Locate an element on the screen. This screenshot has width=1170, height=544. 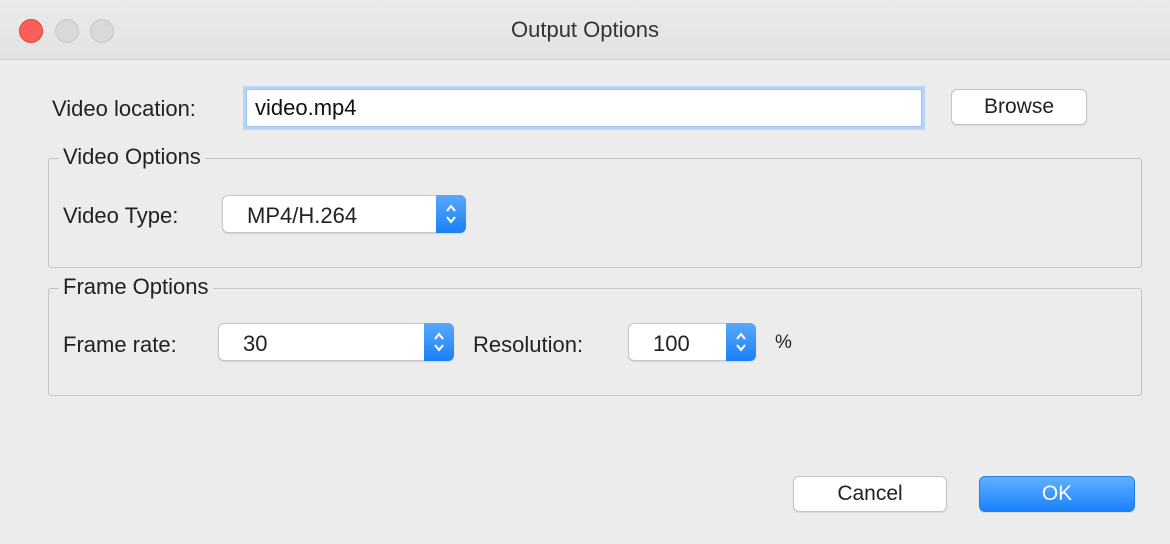
title-bar: Output Options is located at coordinates (585, 30).